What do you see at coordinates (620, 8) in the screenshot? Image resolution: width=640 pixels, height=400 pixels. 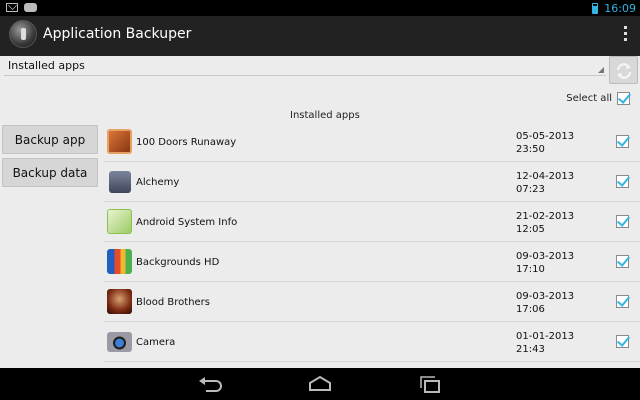 I see `clock: 16:09` at bounding box center [620, 8].